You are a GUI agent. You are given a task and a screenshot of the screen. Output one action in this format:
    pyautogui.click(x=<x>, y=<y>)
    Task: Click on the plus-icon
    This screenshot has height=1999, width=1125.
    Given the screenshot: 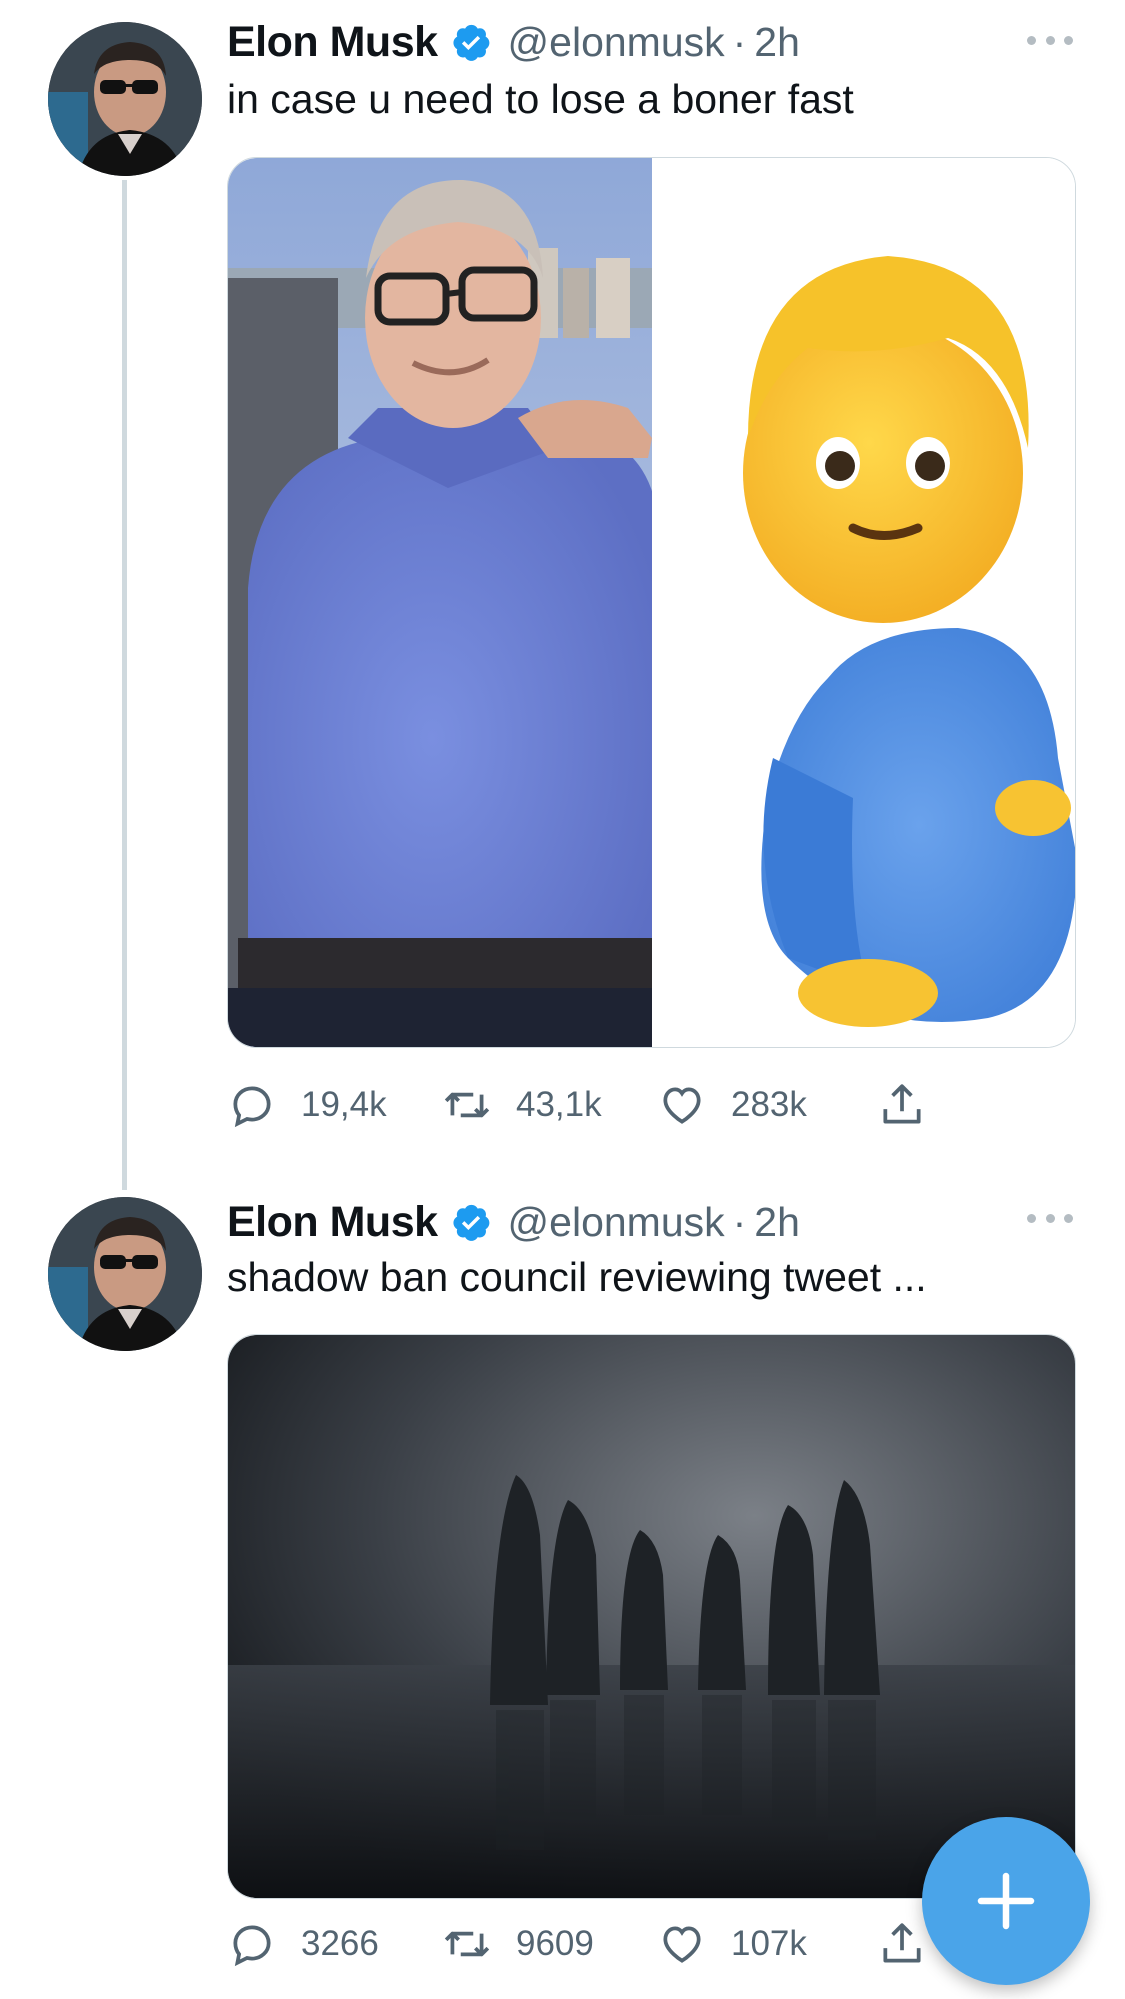 What is the action you would take?
    pyautogui.click(x=1006, y=1901)
    